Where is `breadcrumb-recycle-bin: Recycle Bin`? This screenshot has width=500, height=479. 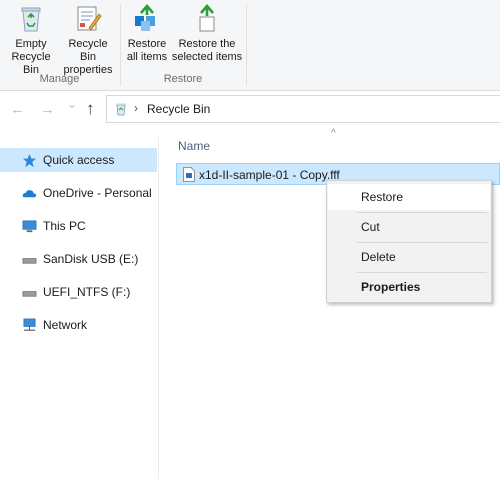
breadcrumb-recycle-bin: Recycle Bin is located at coordinates (178, 109).